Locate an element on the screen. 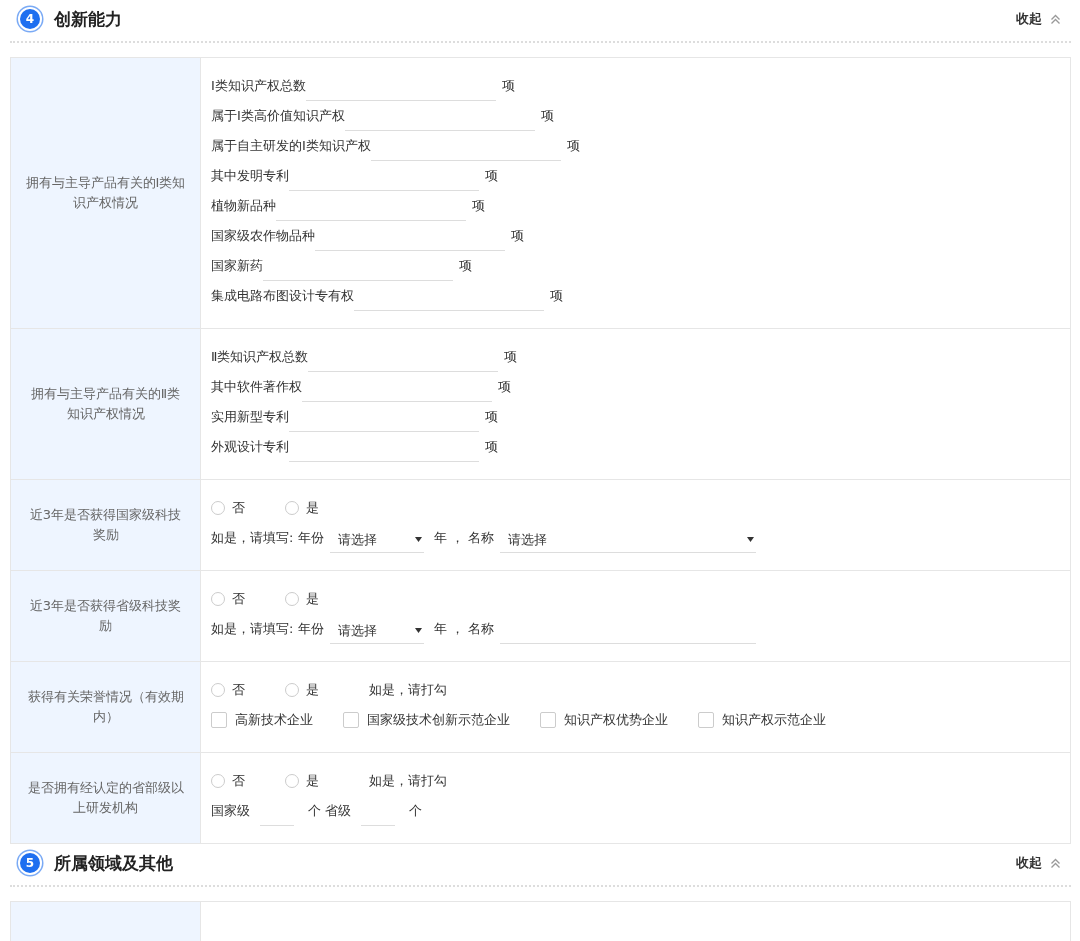 This screenshot has width=1080, height=941. field-label: 实用新型专利 is located at coordinates (250, 417).